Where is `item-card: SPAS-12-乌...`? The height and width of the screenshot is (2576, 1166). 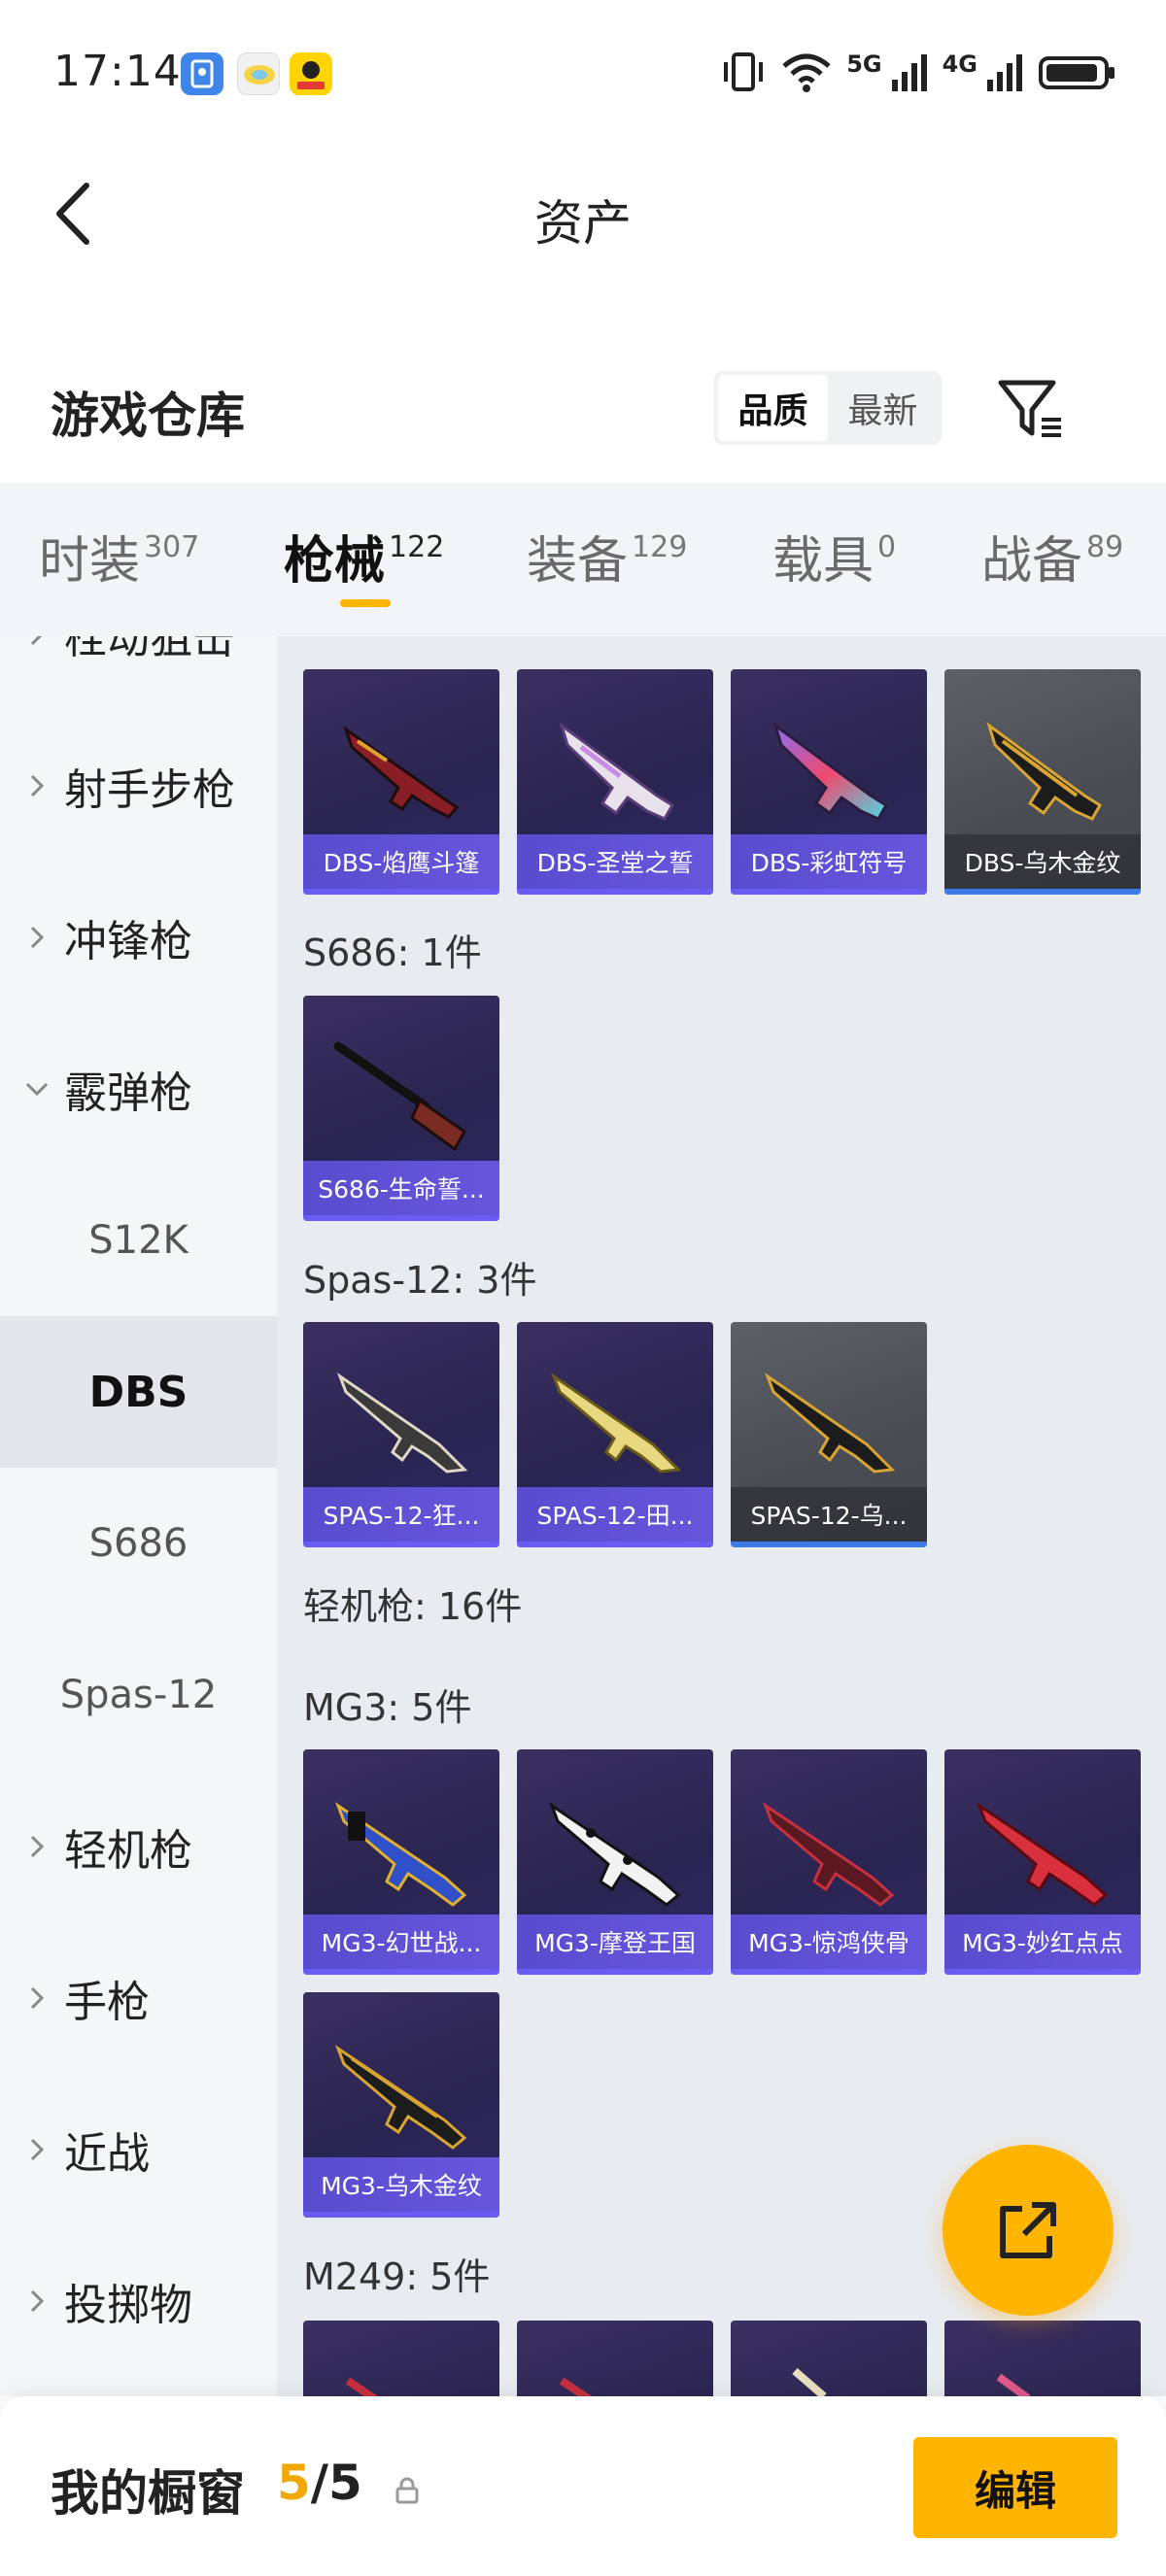
item-card: SPAS-12-乌... is located at coordinates (829, 1434).